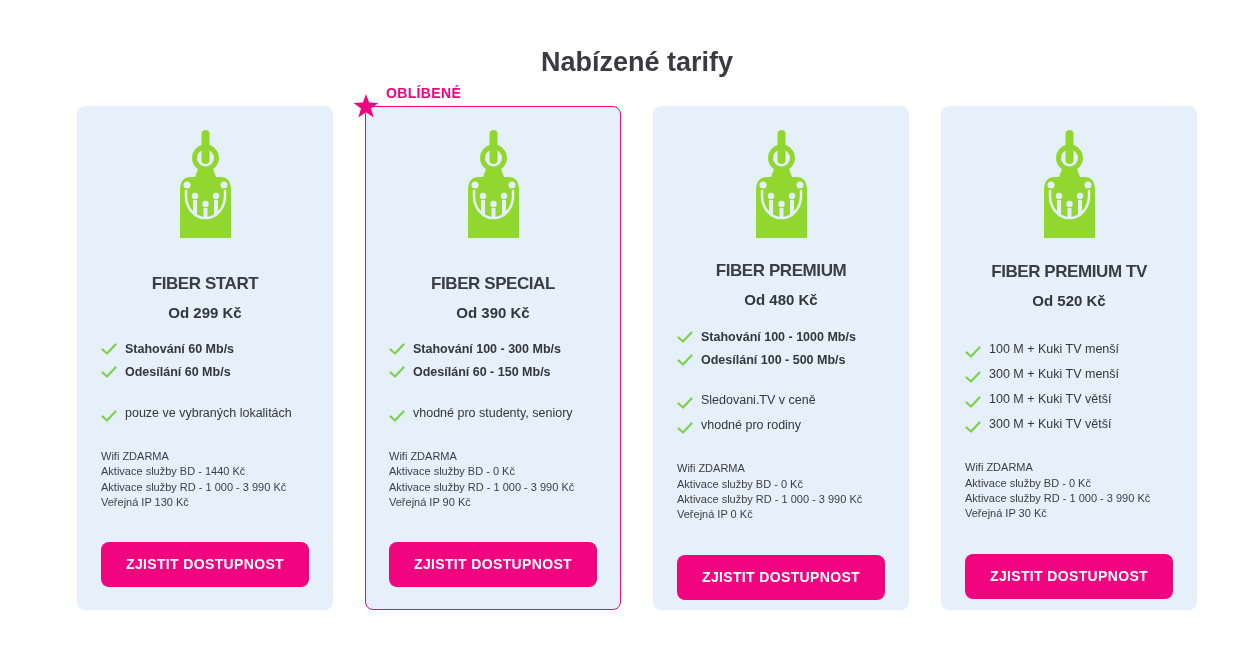  What do you see at coordinates (493, 312) in the screenshot?
I see `plan-price: Od 390 Kč` at bounding box center [493, 312].